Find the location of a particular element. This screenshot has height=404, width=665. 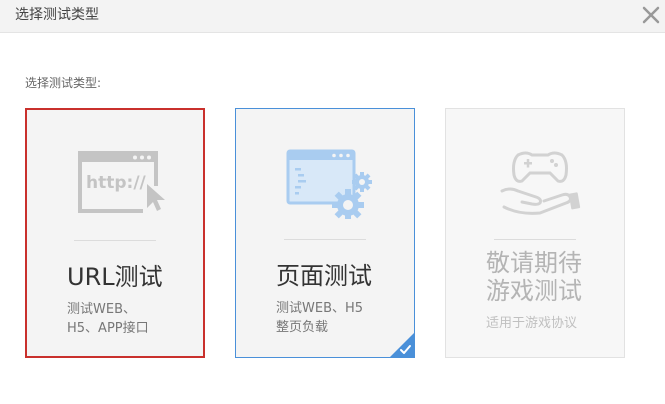

card-desc-line: 测试WEB、H5 is located at coordinates (320, 308).